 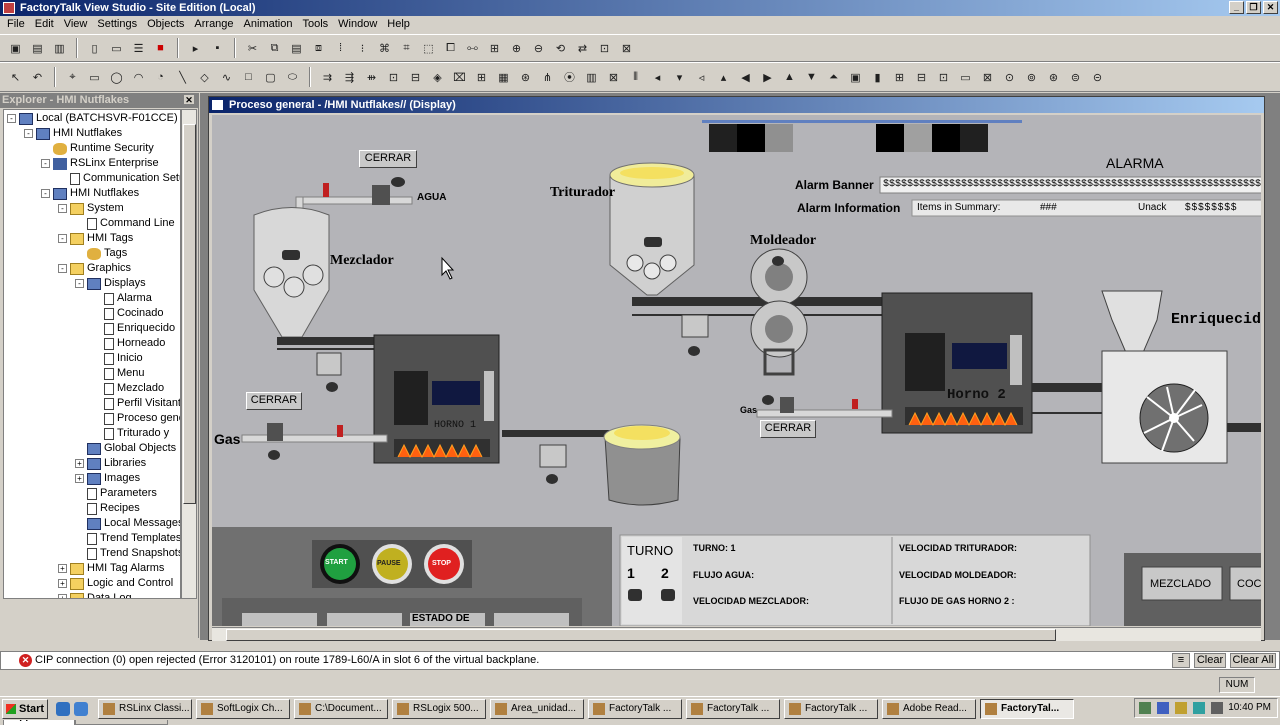 What do you see at coordinates (428, 48) in the screenshot?
I see `select-icon: ⬚` at bounding box center [428, 48].